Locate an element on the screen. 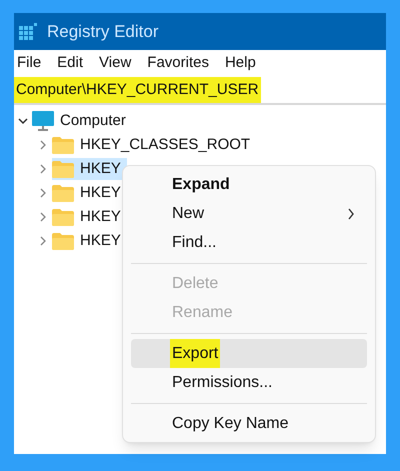 This screenshot has height=471, width=400. option-label: Copy Key Name is located at coordinates (230, 424).